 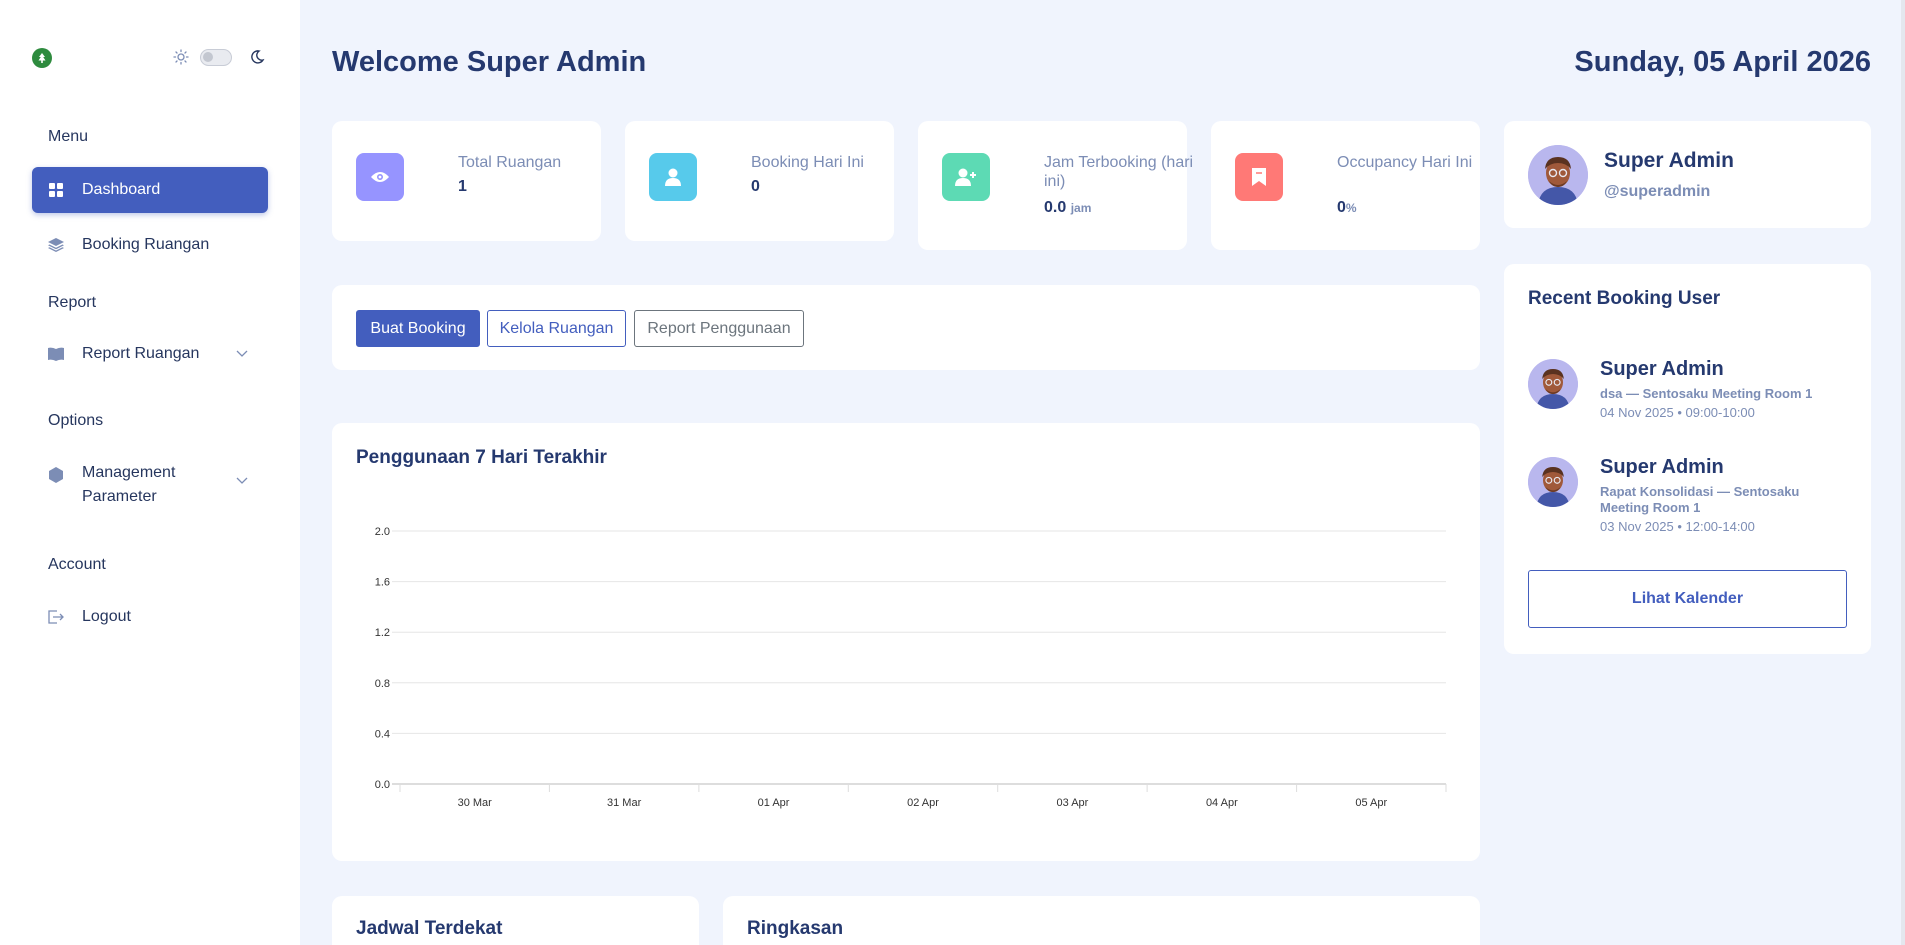 What do you see at coordinates (382, 633) in the screenshot?
I see `y-tick-label: 1.2` at bounding box center [382, 633].